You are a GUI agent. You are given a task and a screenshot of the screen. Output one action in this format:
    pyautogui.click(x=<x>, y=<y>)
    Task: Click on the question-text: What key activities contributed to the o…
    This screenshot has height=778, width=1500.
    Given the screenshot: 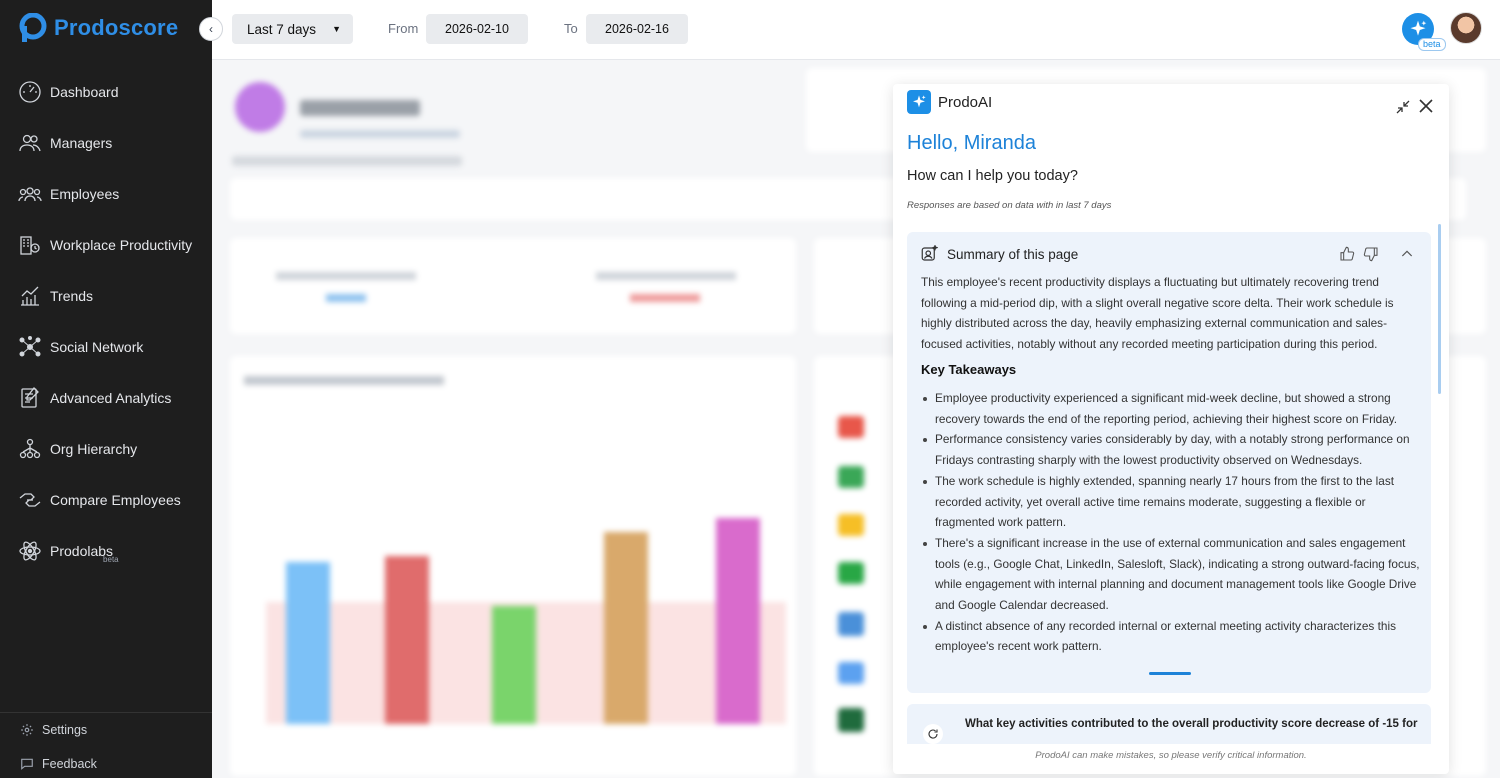 What is the action you would take?
    pyautogui.click(x=1191, y=724)
    